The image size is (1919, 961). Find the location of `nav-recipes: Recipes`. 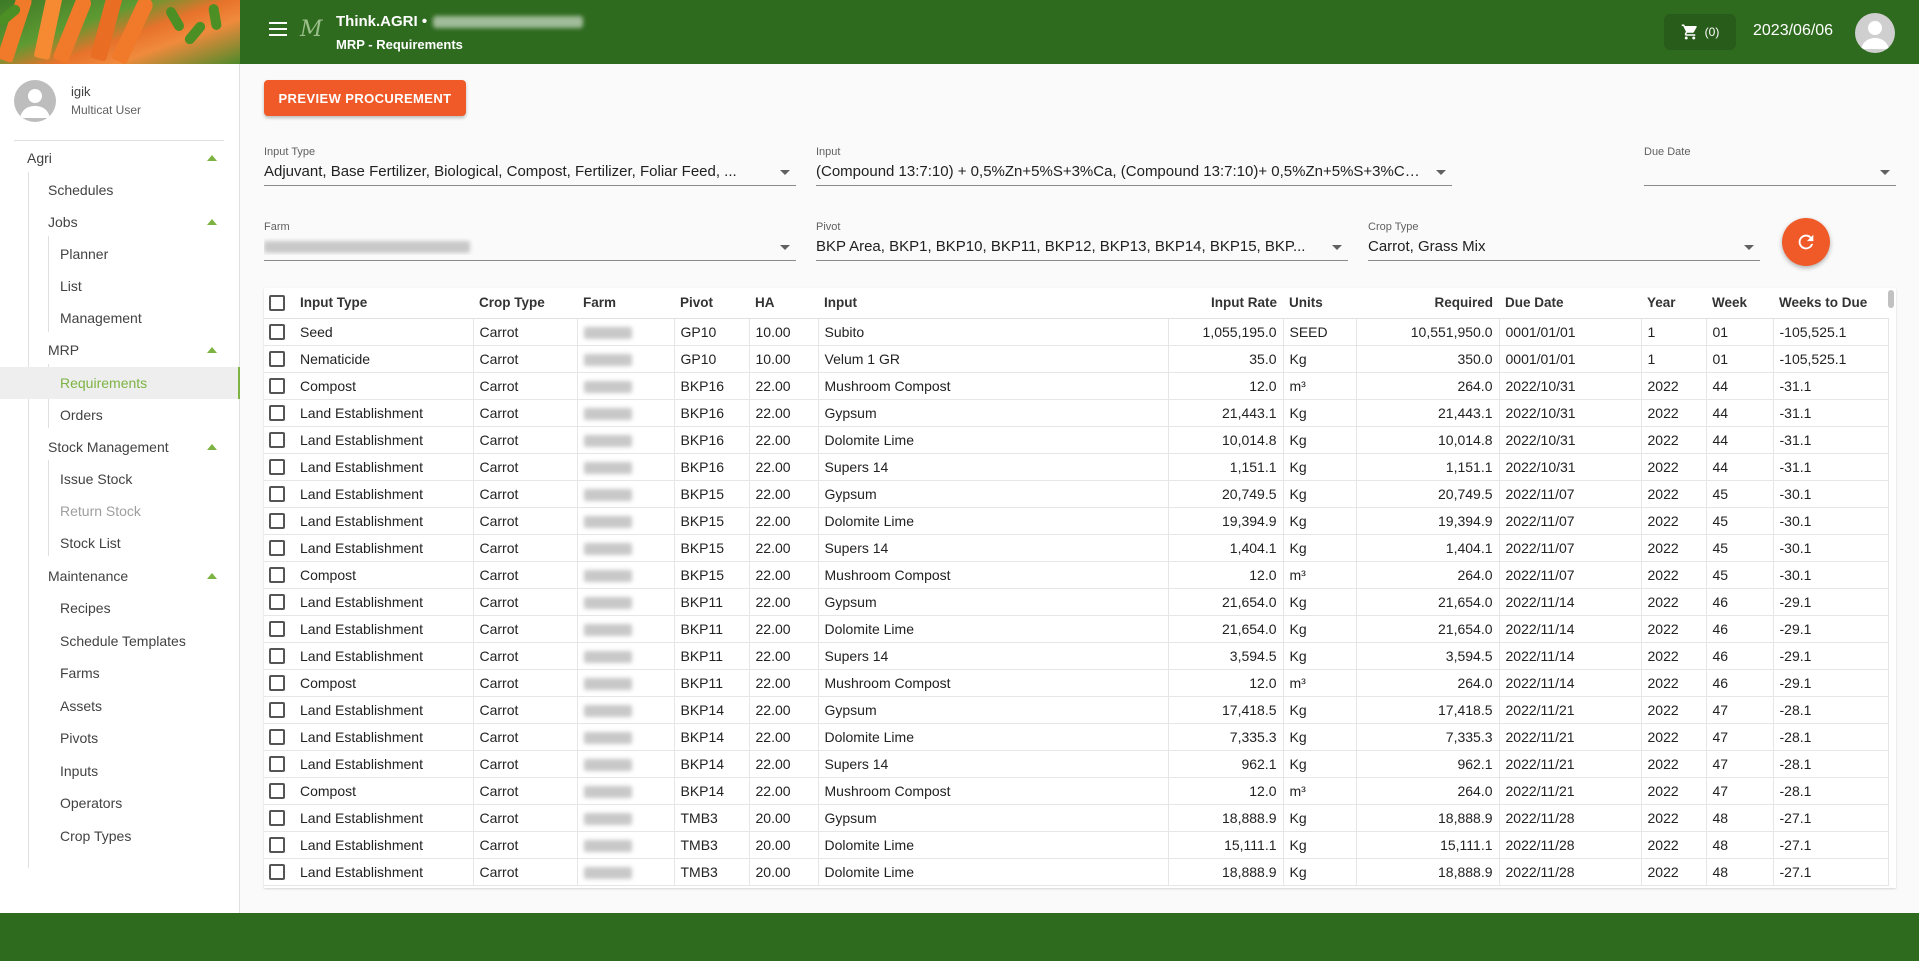

nav-recipes: Recipes is located at coordinates (142, 608).